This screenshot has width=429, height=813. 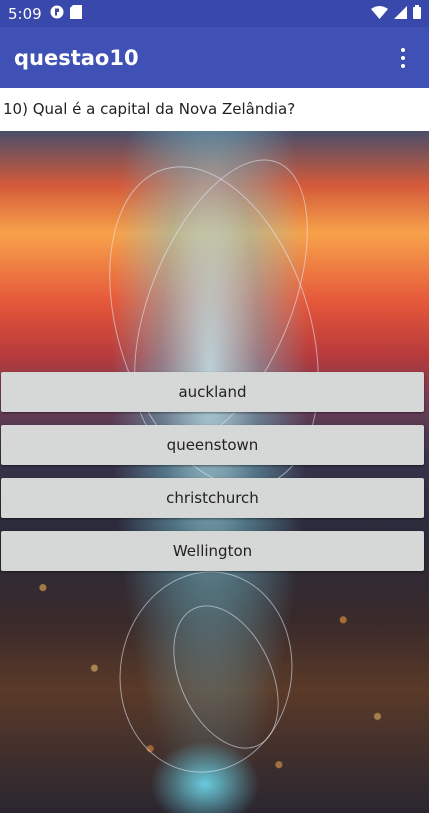 What do you see at coordinates (212, 392) in the screenshot?
I see `answer-button-auckland: auckland` at bounding box center [212, 392].